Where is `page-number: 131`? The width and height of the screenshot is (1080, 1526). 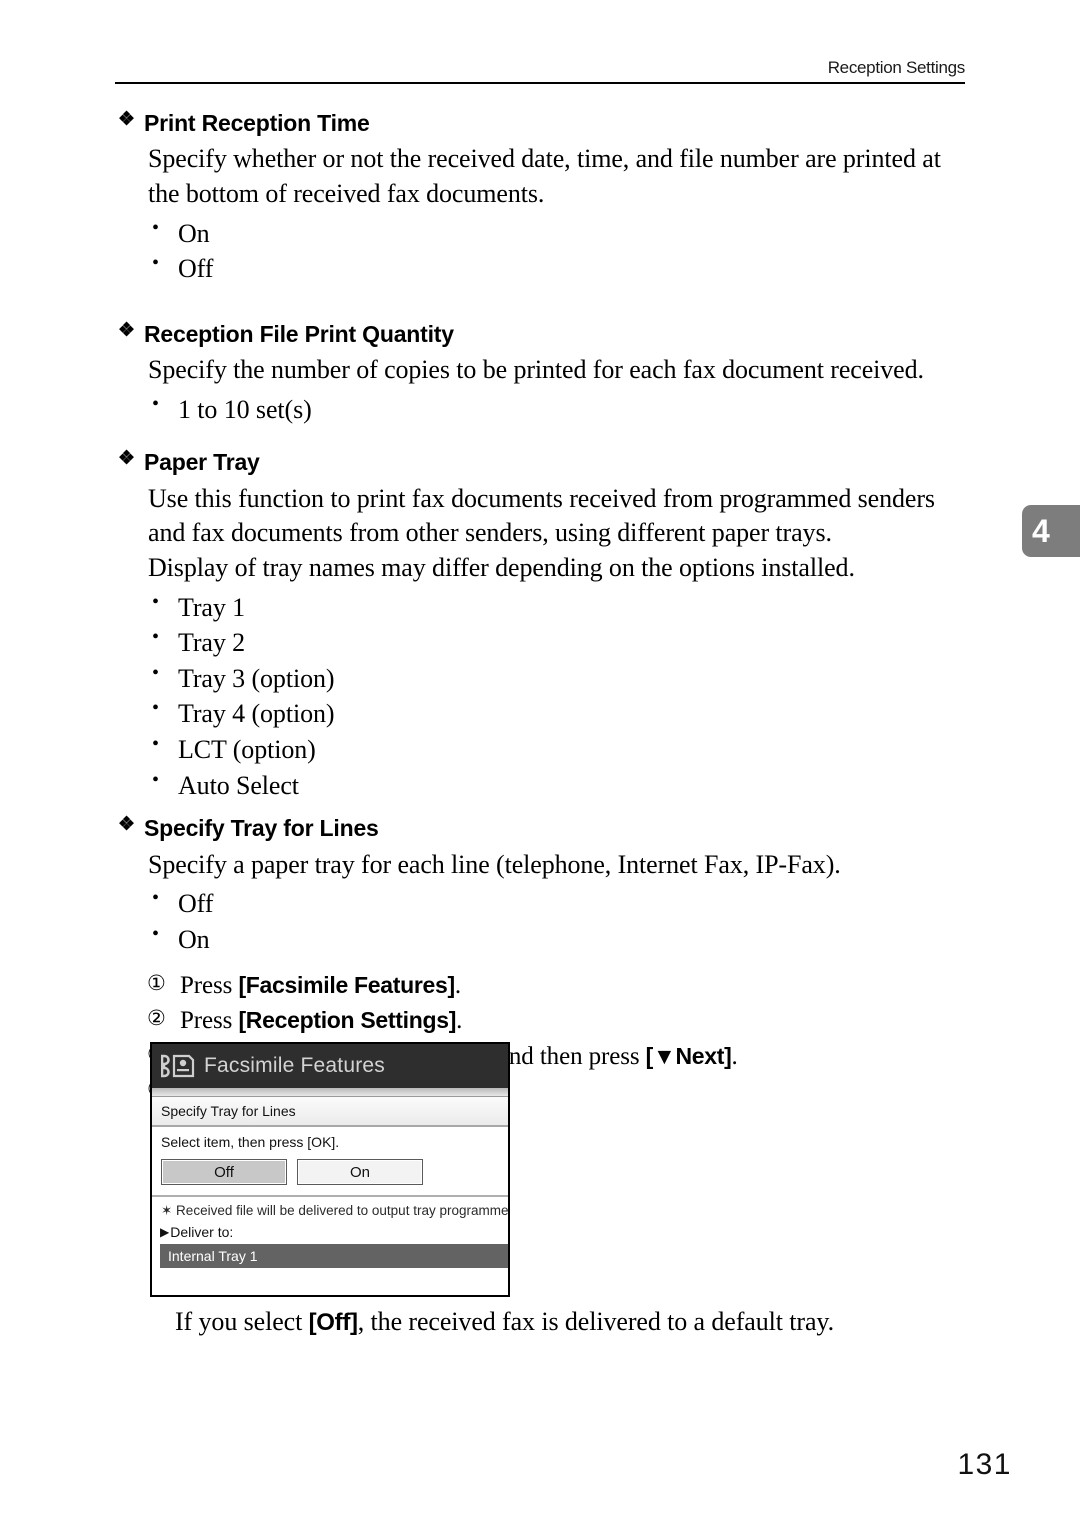 page-number: 131 is located at coordinates (506, 1465).